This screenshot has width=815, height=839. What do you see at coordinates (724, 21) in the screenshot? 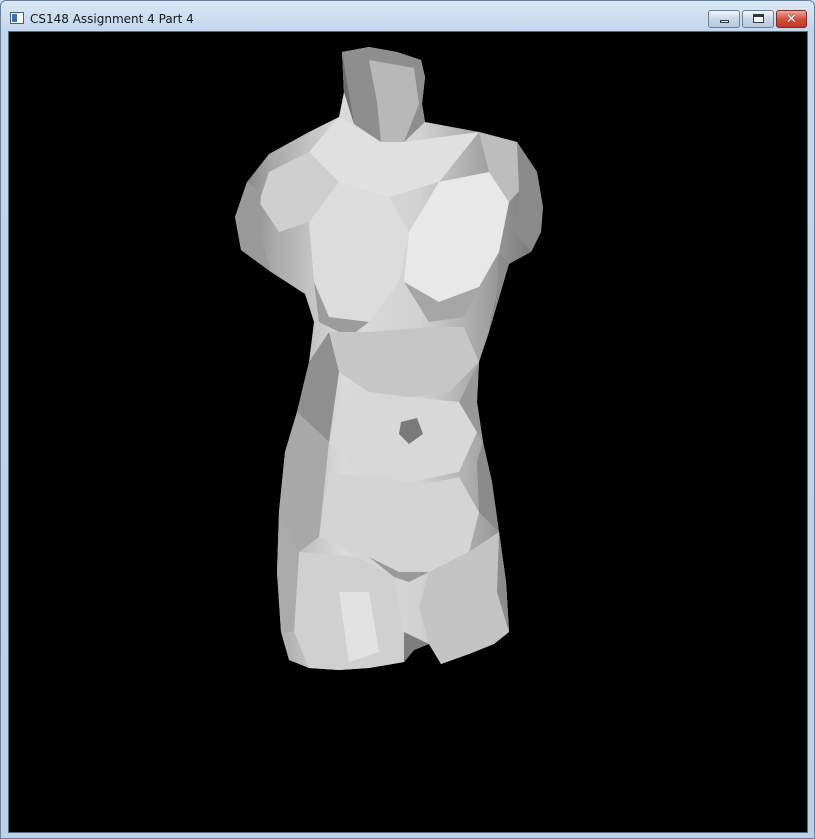
I see `minimize-icon` at bounding box center [724, 21].